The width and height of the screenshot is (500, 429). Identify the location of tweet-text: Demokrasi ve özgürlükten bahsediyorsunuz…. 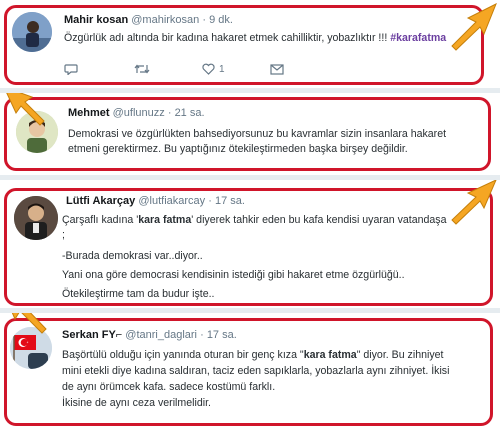
(257, 142).